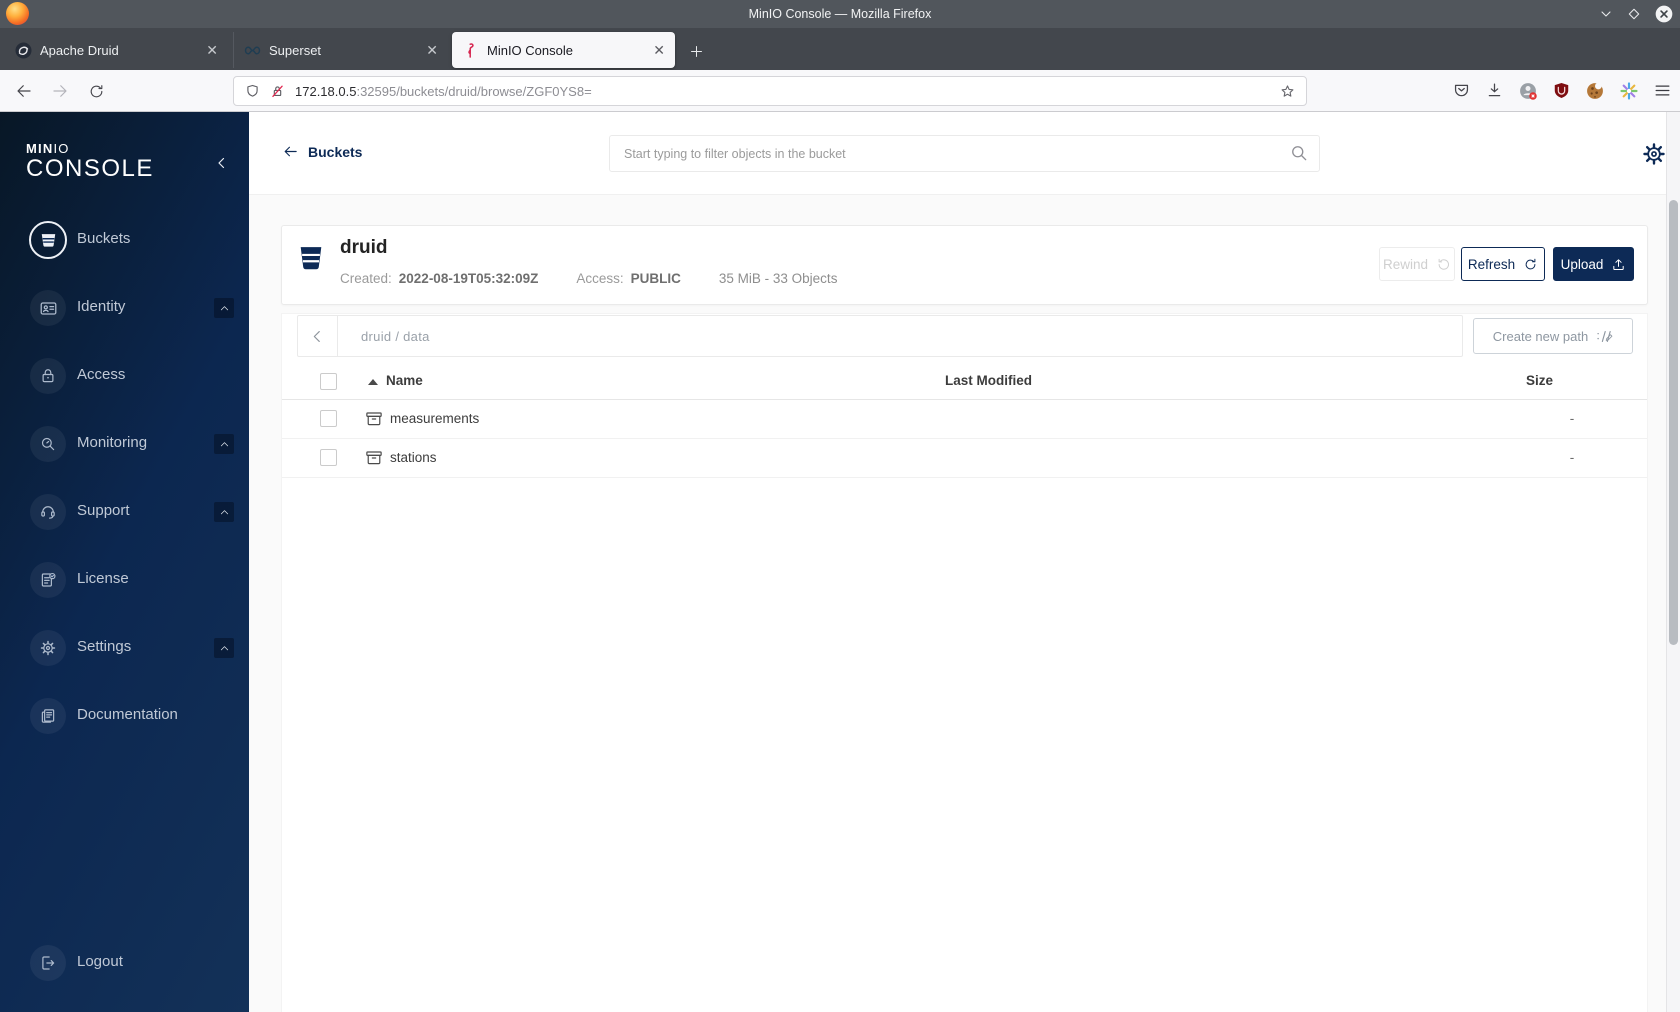 Image resolution: width=1680 pixels, height=1012 pixels. What do you see at coordinates (322, 151) in the screenshot?
I see `back-to-buckets-link: Buckets` at bounding box center [322, 151].